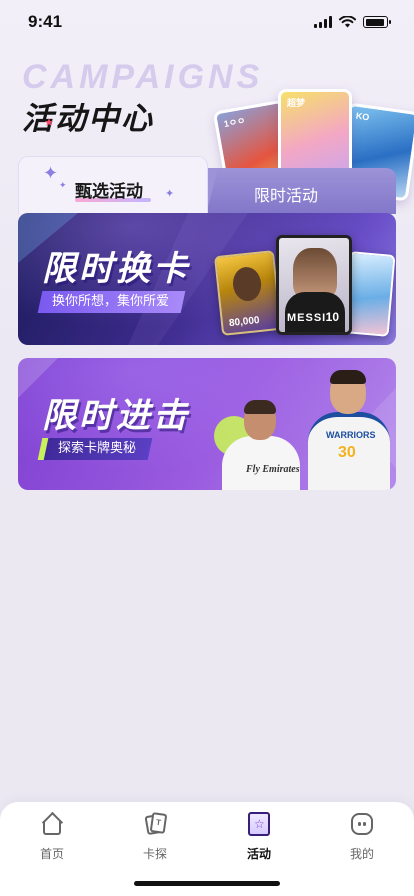 This screenshot has height=896, width=414. I want to click on nav-item-campaigns: ☆ 活动, so click(259, 837).